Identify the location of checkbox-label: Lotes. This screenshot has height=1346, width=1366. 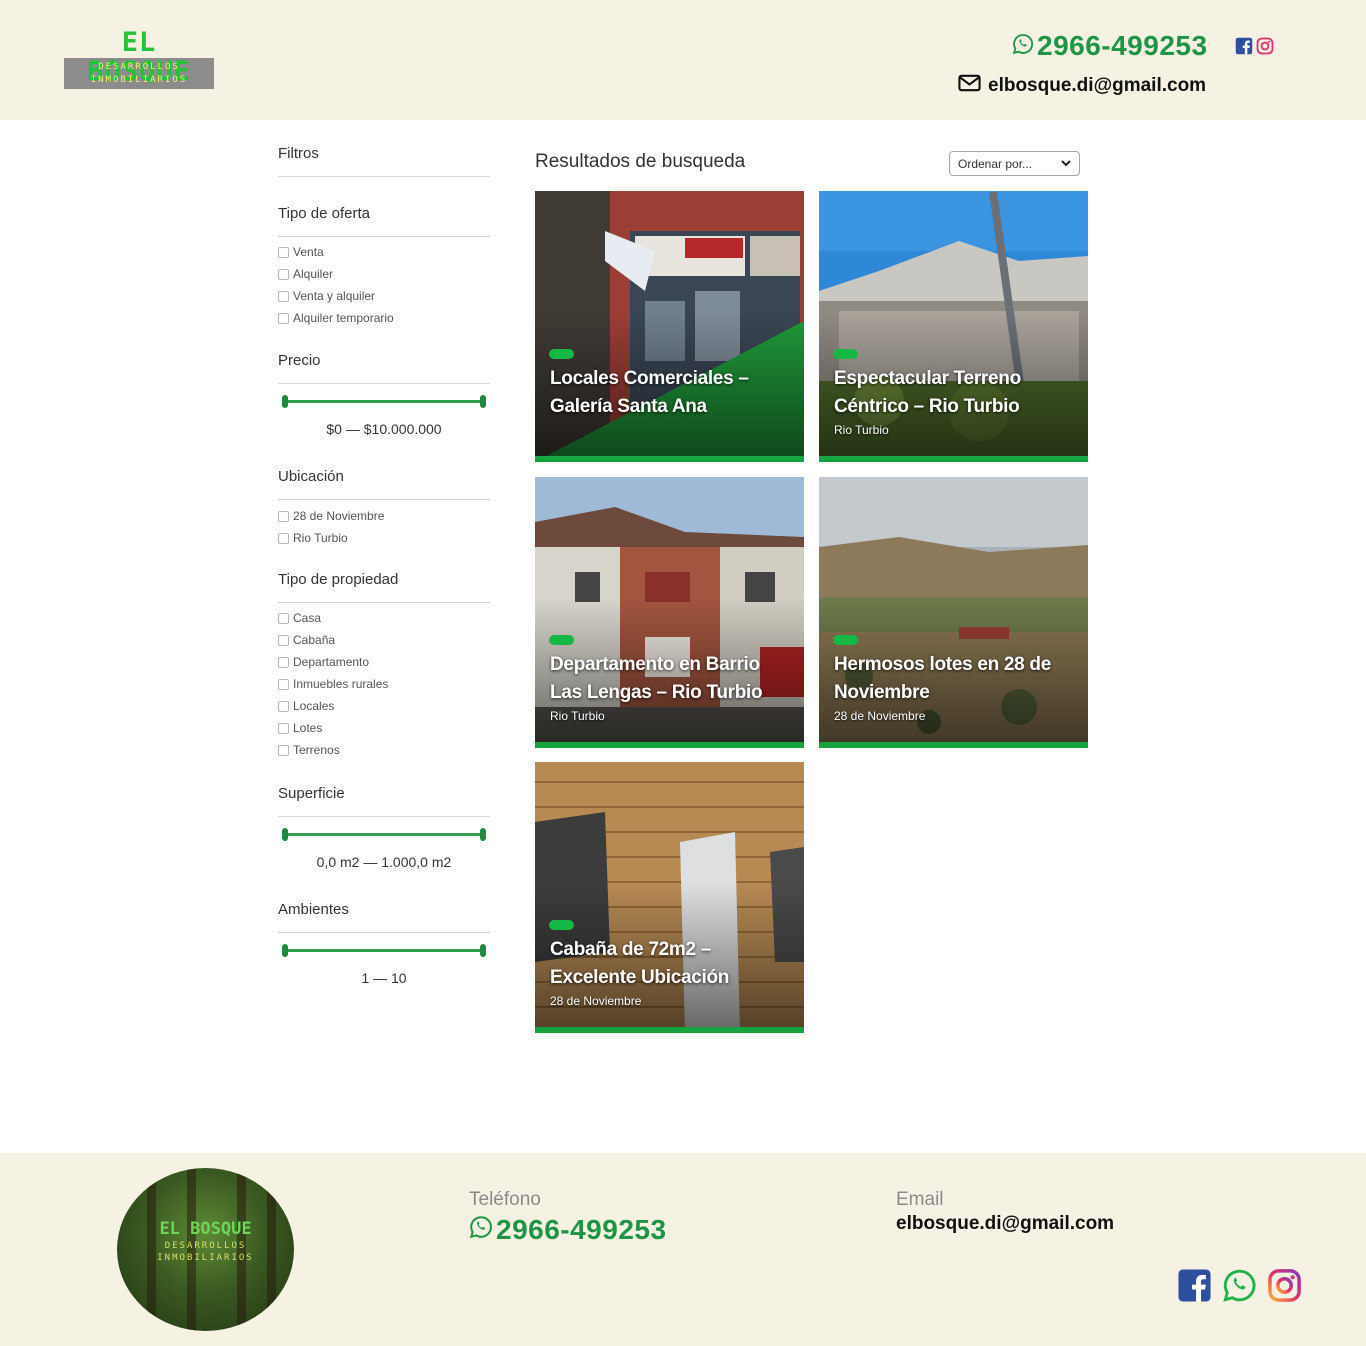
(308, 728).